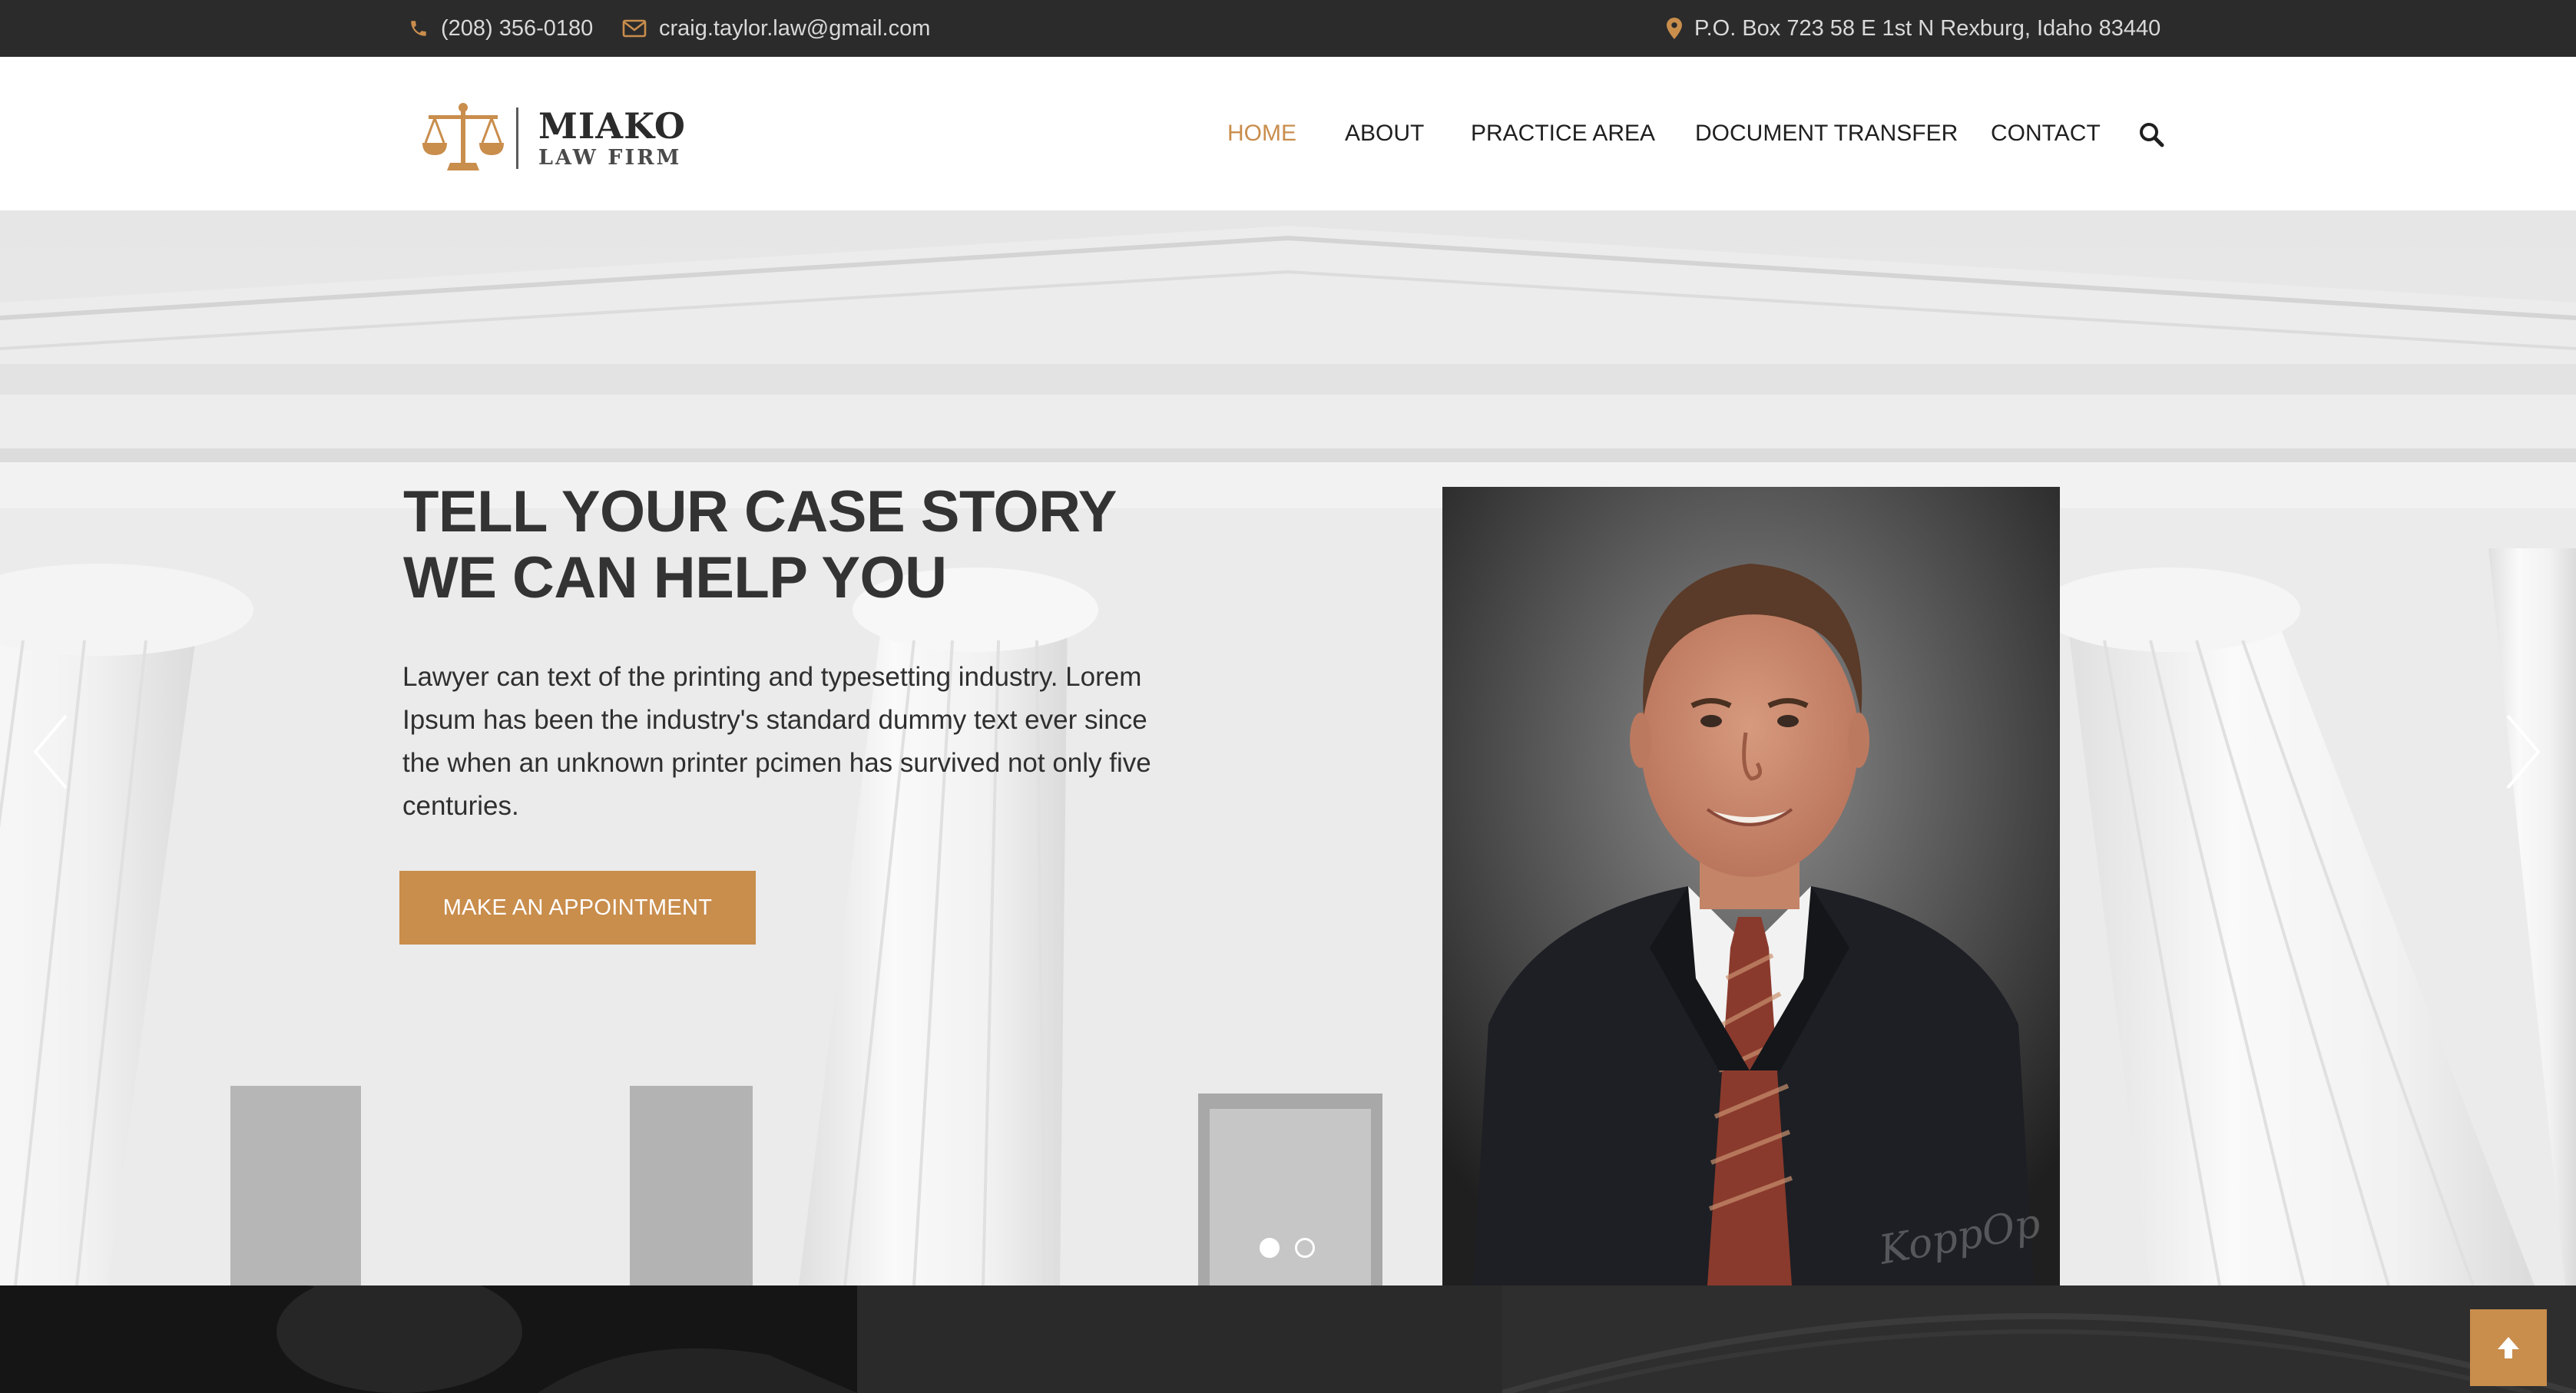 This screenshot has height=1393, width=2576. What do you see at coordinates (1287, 1248) in the screenshot?
I see `slider-dots` at bounding box center [1287, 1248].